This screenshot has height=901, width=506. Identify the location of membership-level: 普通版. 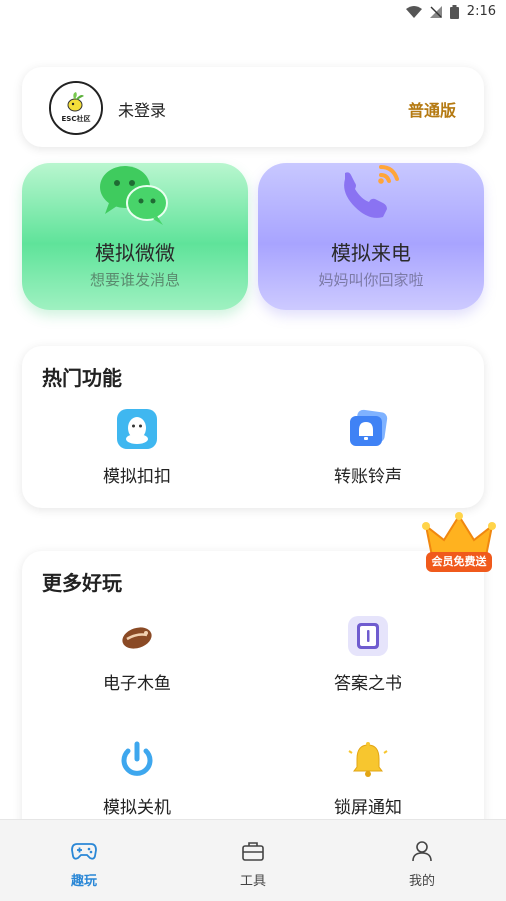
(432, 109).